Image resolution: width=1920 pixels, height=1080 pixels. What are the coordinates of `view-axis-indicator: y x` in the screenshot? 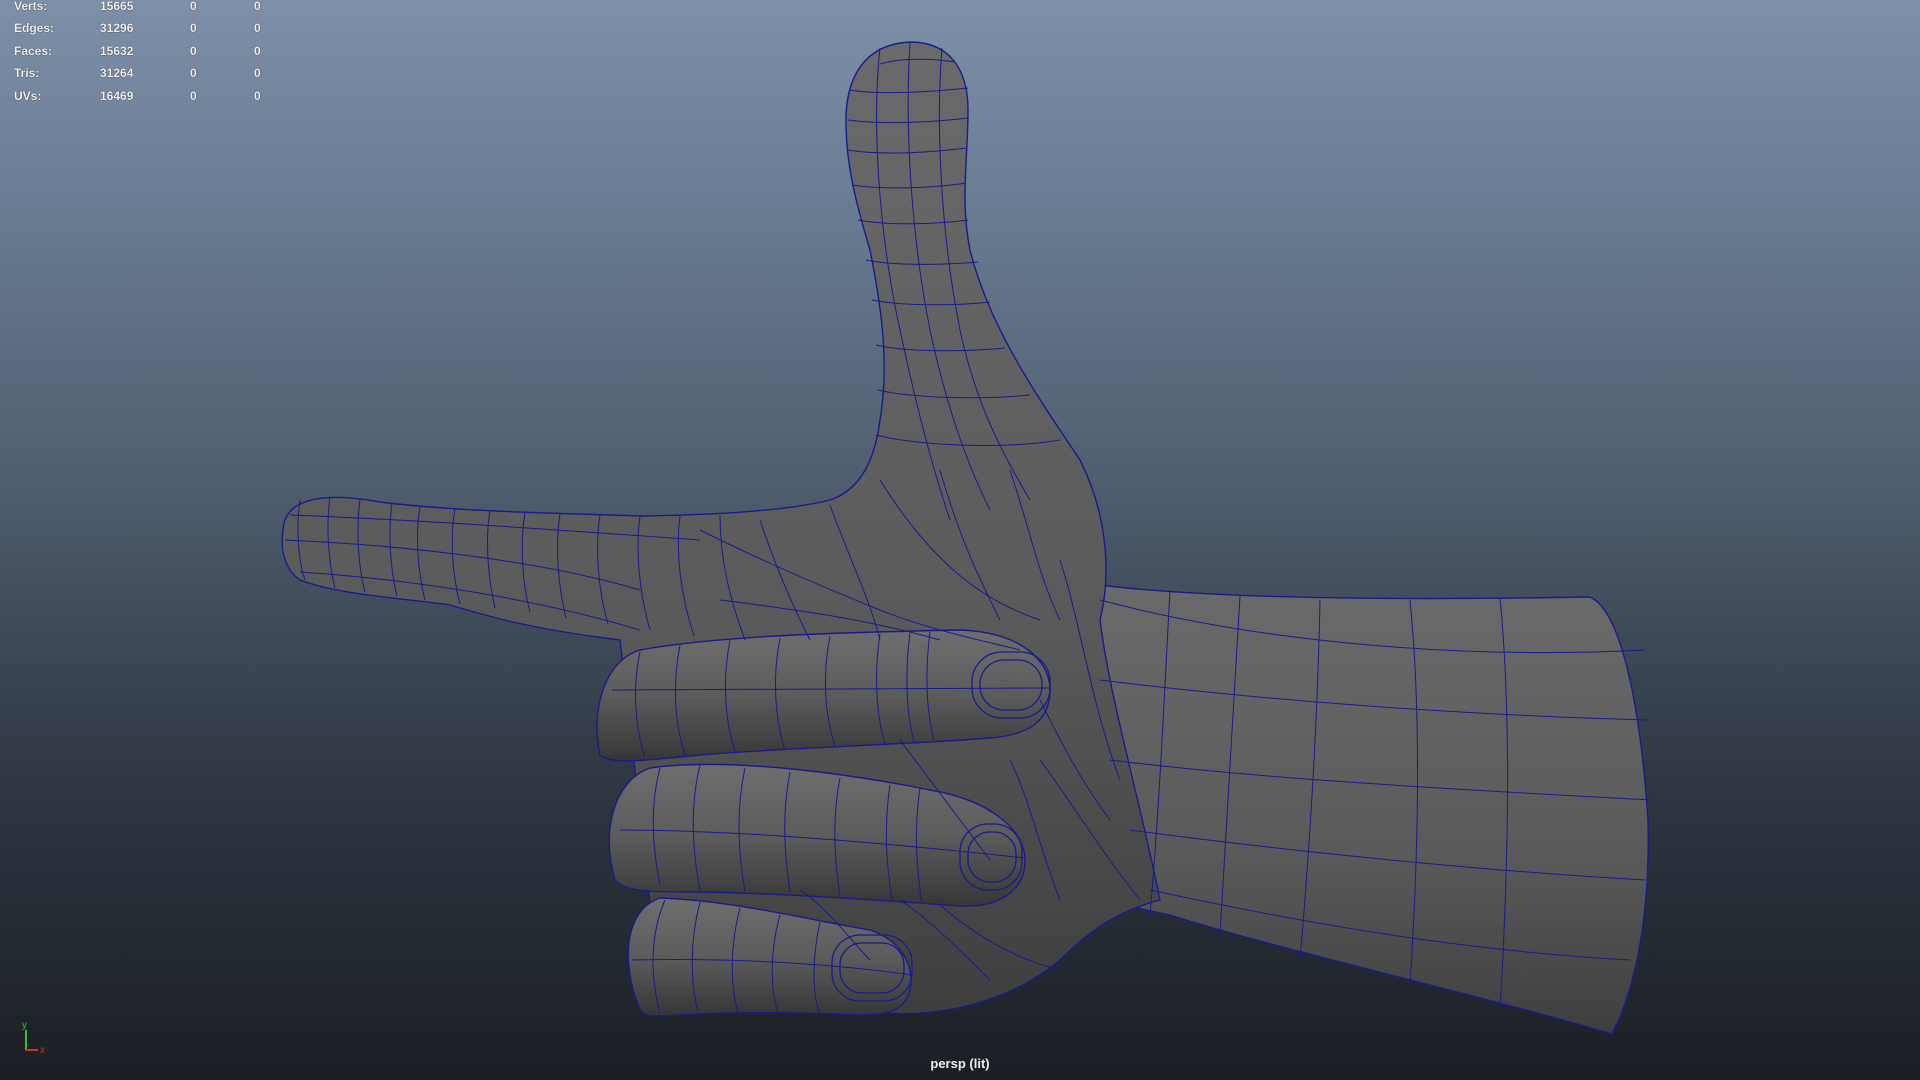 It's located at (33, 1038).